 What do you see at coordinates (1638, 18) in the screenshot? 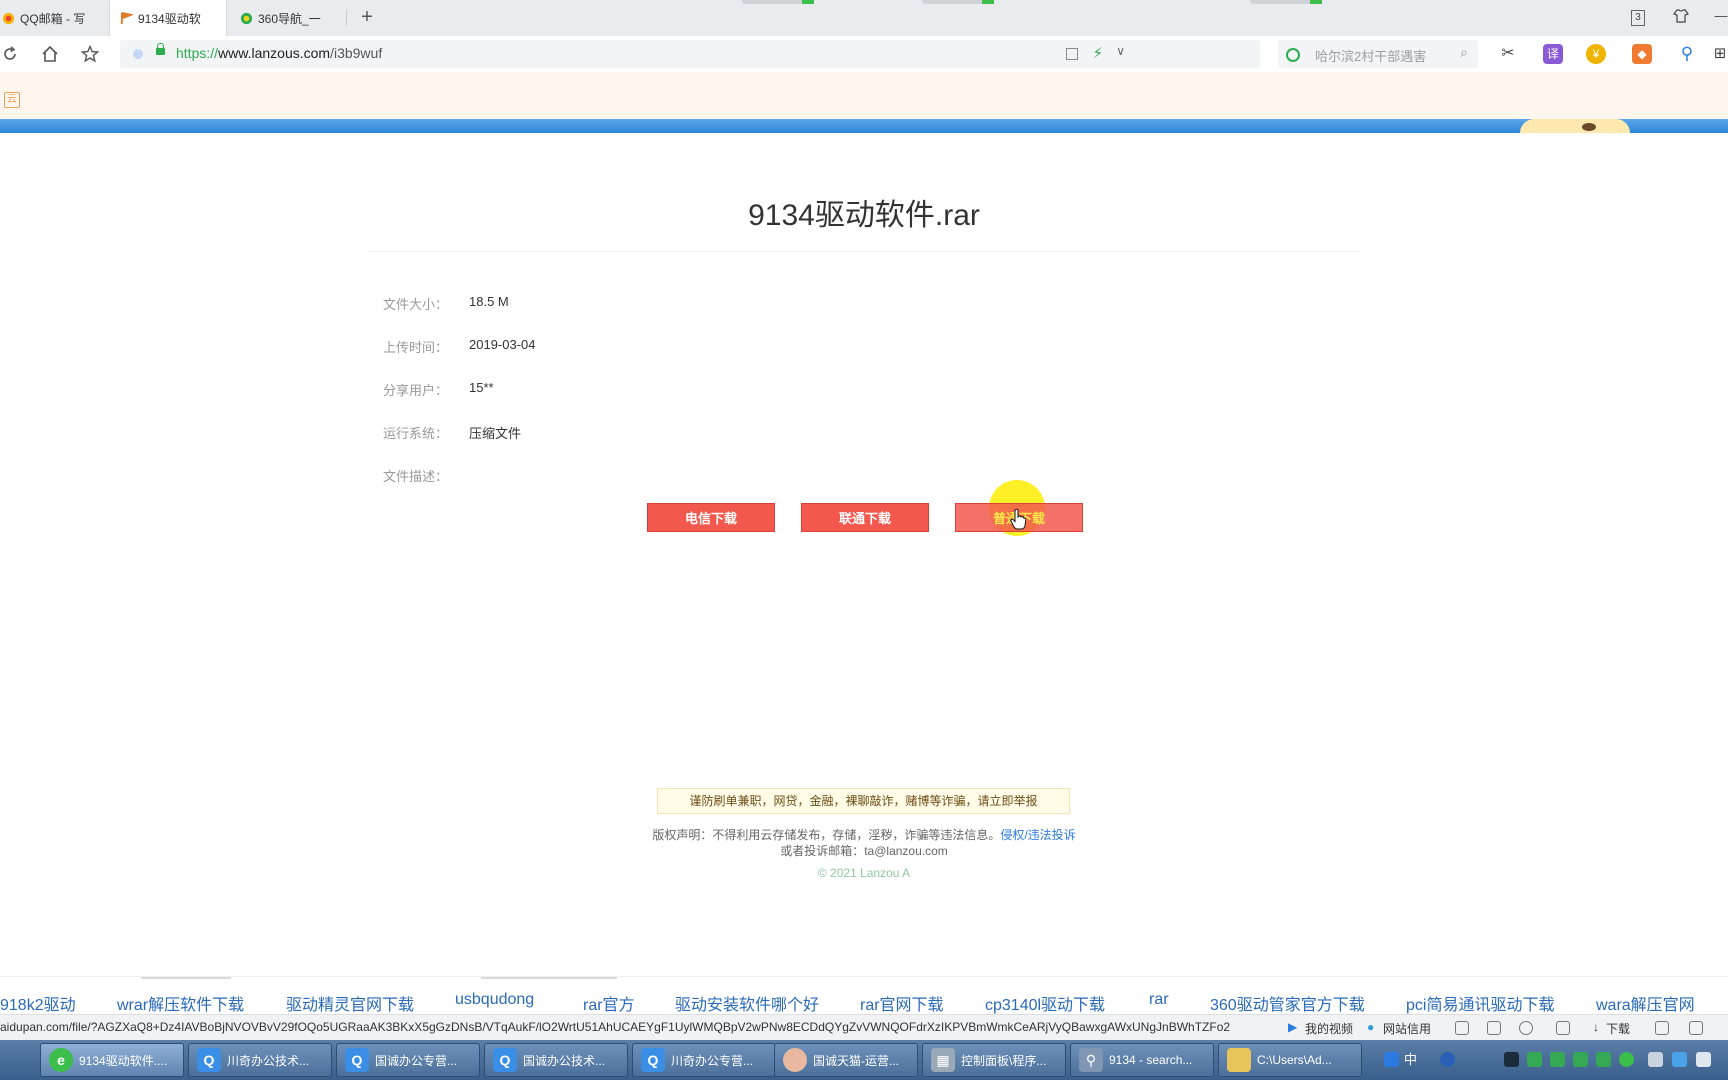
I see `window-count-badge: 3` at bounding box center [1638, 18].